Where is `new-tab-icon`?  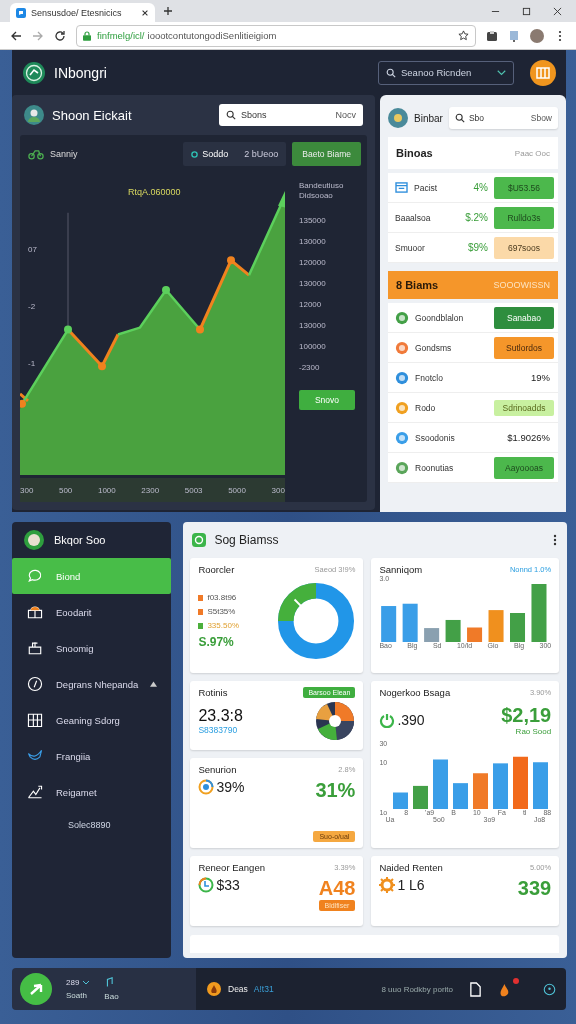
new-tab-icon is located at coordinates (168, 11).